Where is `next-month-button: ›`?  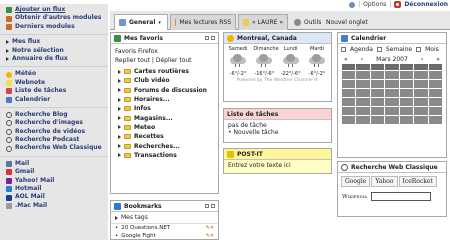
next-month-button: › is located at coordinates (422, 59).